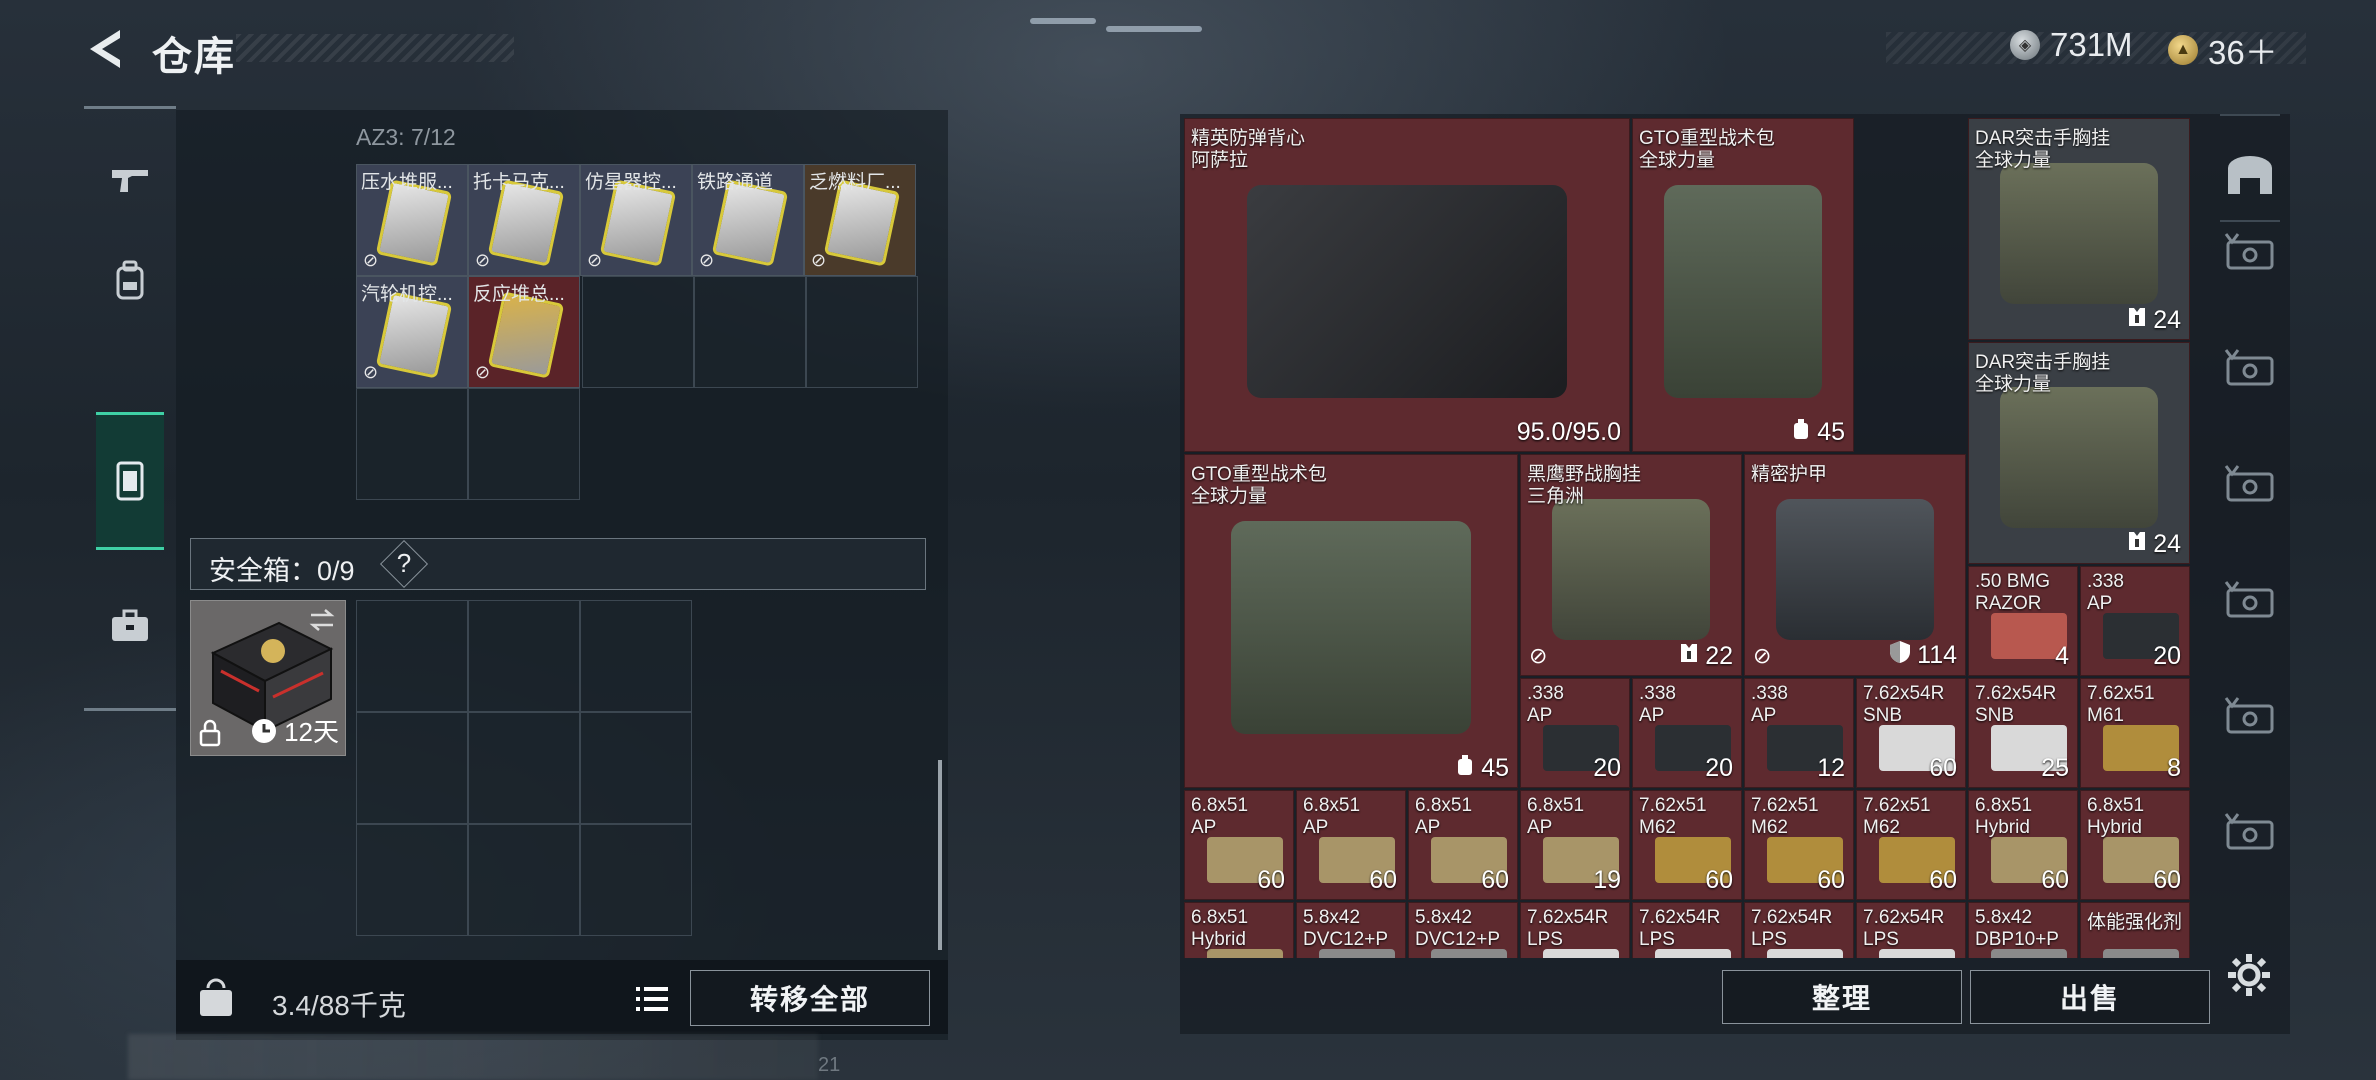 The image size is (2376, 1080). I want to click on help-icon: ?, so click(404, 563).